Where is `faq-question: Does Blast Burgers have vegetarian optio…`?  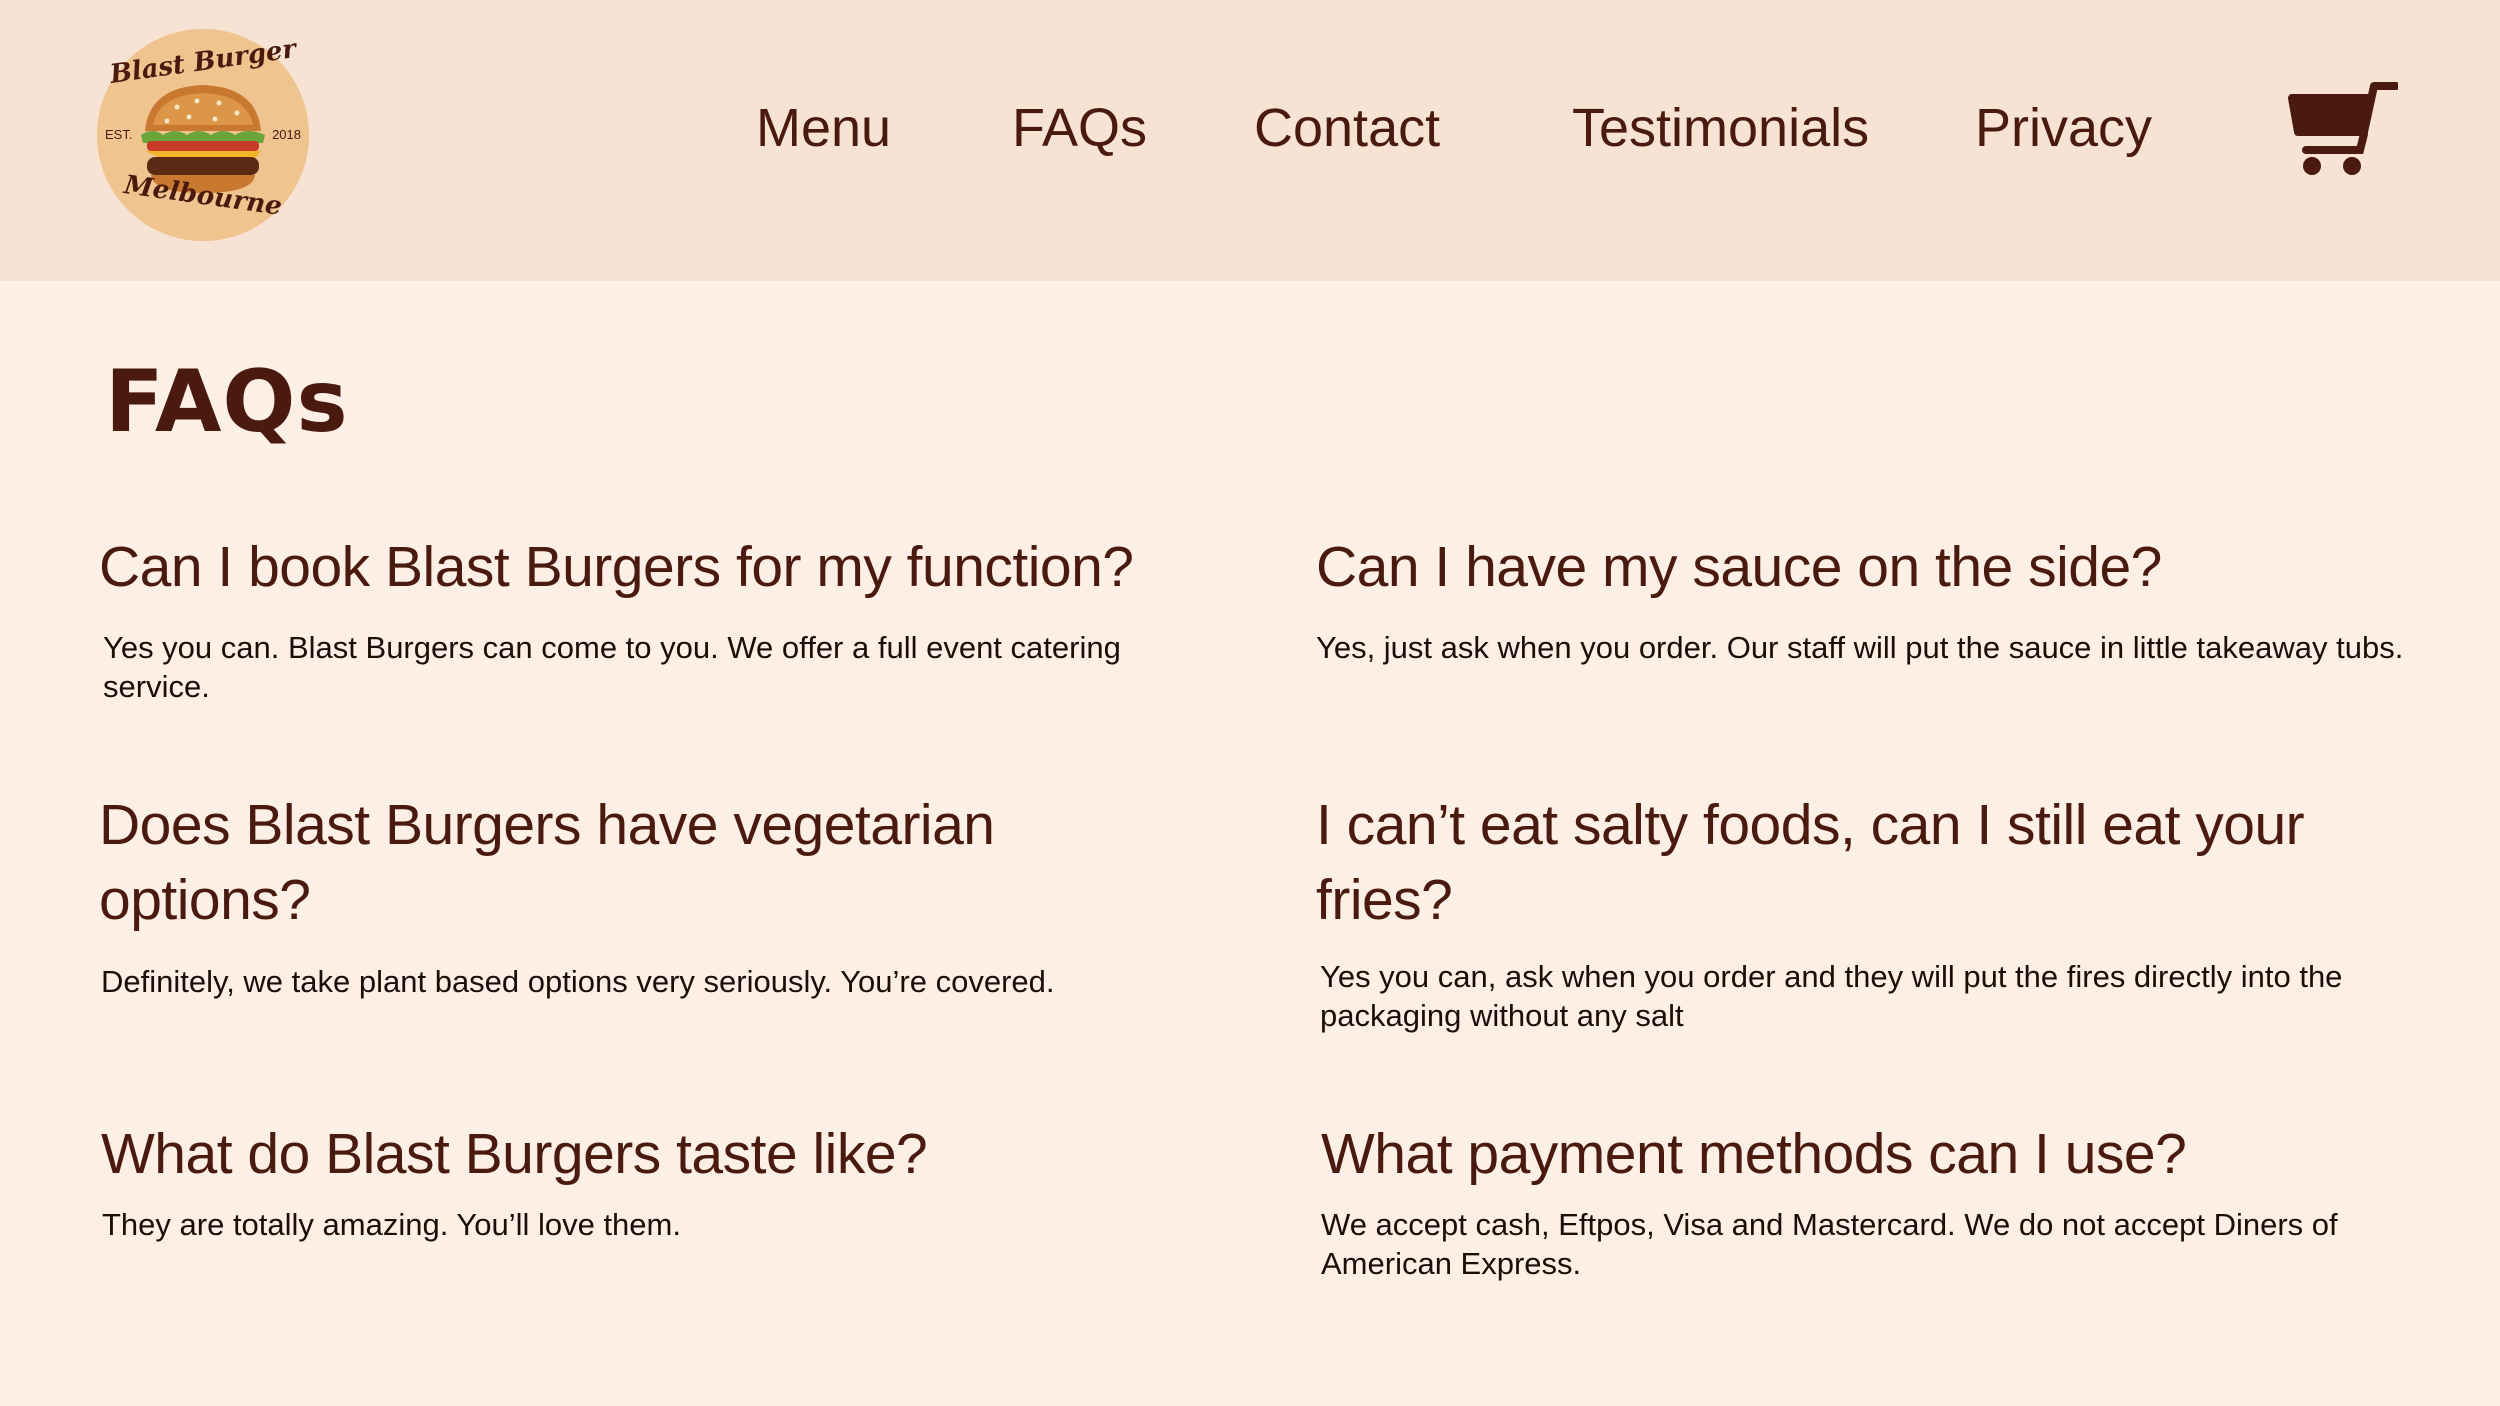
faq-question: Does Blast Burgers have vegetarian optio… is located at coordinates (547, 862).